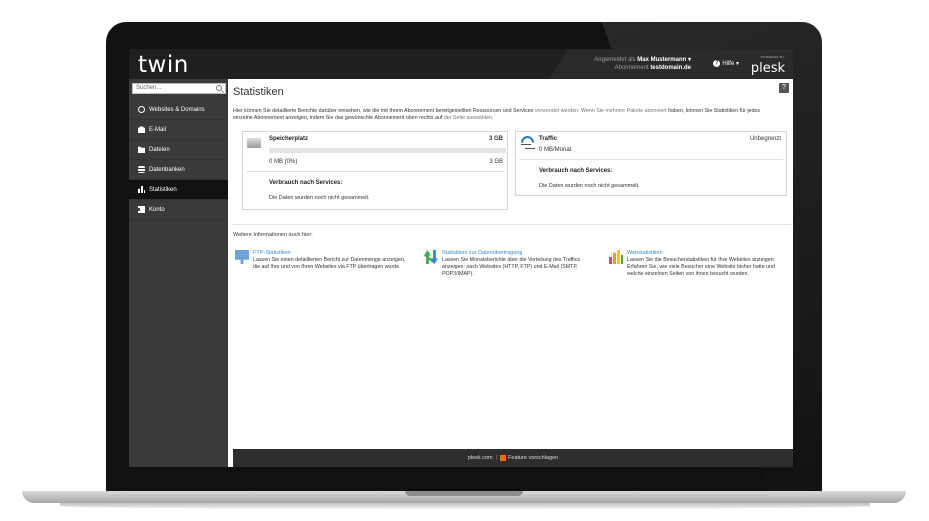  What do you see at coordinates (141, 209) in the screenshot?
I see `account-icon` at bounding box center [141, 209].